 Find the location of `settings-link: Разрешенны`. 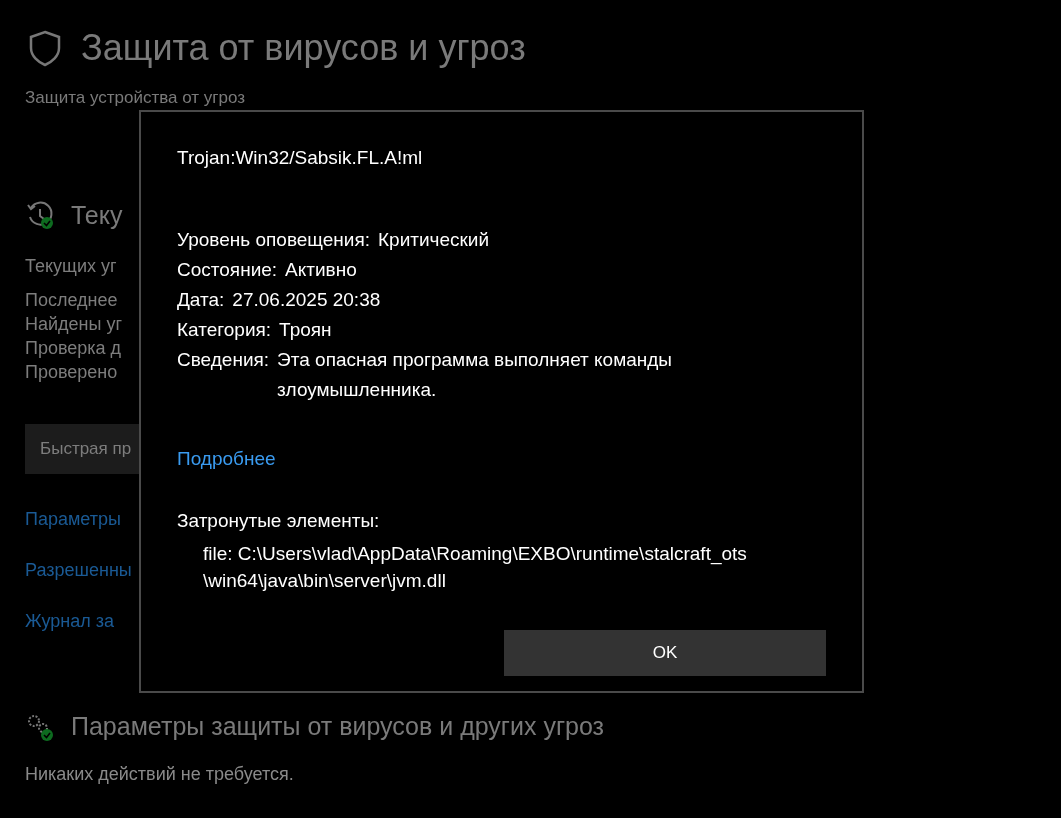

settings-link: Разрешенны is located at coordinates (78, 570).